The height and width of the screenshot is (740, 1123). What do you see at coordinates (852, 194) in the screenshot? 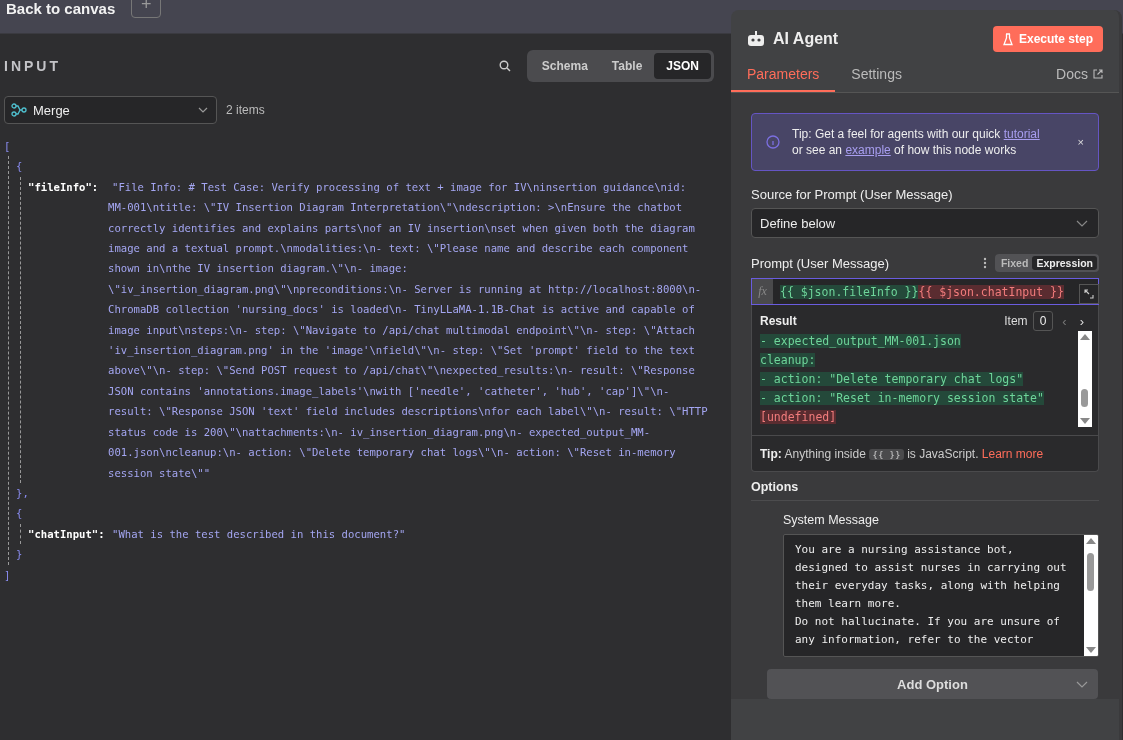
I see `field-label: Source for Prompt (User Message)` at bounding box center [852, 194].